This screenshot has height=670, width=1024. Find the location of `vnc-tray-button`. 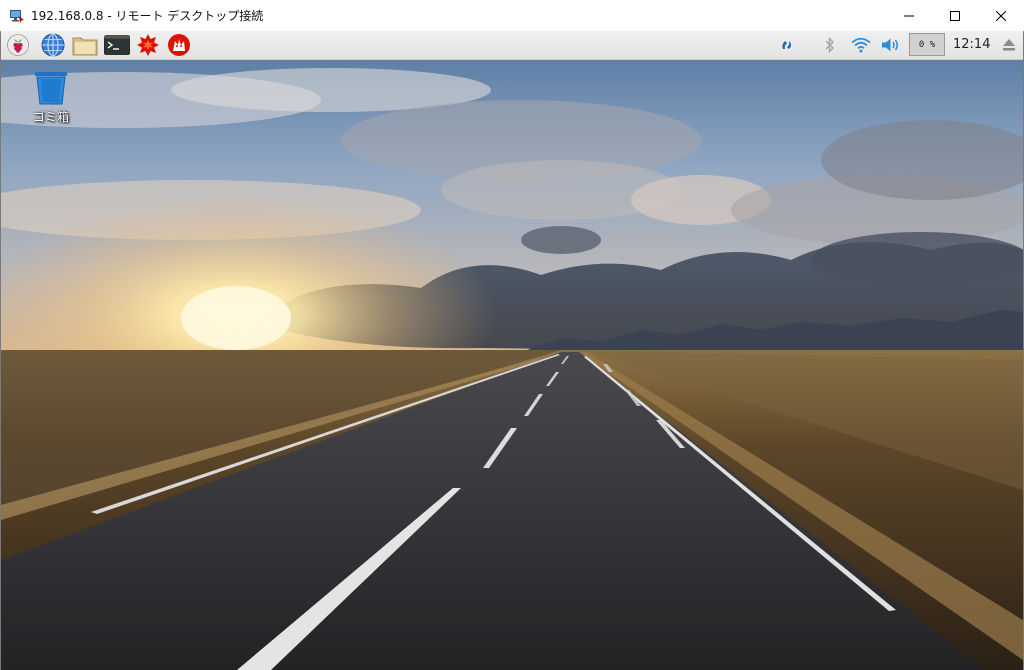

vnc-tray-button is located at coordinates (787, 45).